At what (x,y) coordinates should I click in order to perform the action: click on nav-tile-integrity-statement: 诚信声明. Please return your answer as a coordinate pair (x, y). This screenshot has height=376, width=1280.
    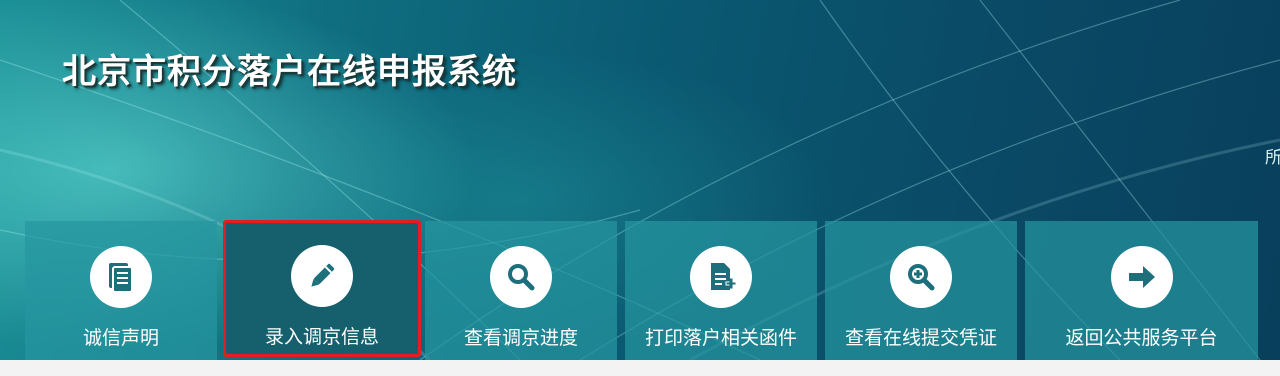
    Looking at the image, I should click on (121, 290).